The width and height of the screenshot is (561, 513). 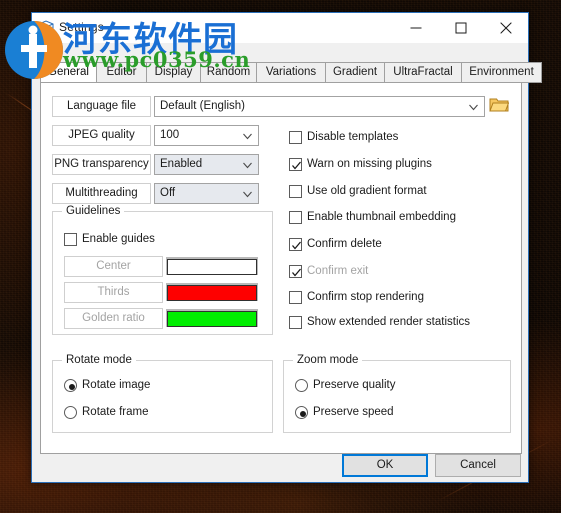 I want to click on rotate-mode-group: Rotate mode Rotate image Rotate frame, so click(x=162, y=393).